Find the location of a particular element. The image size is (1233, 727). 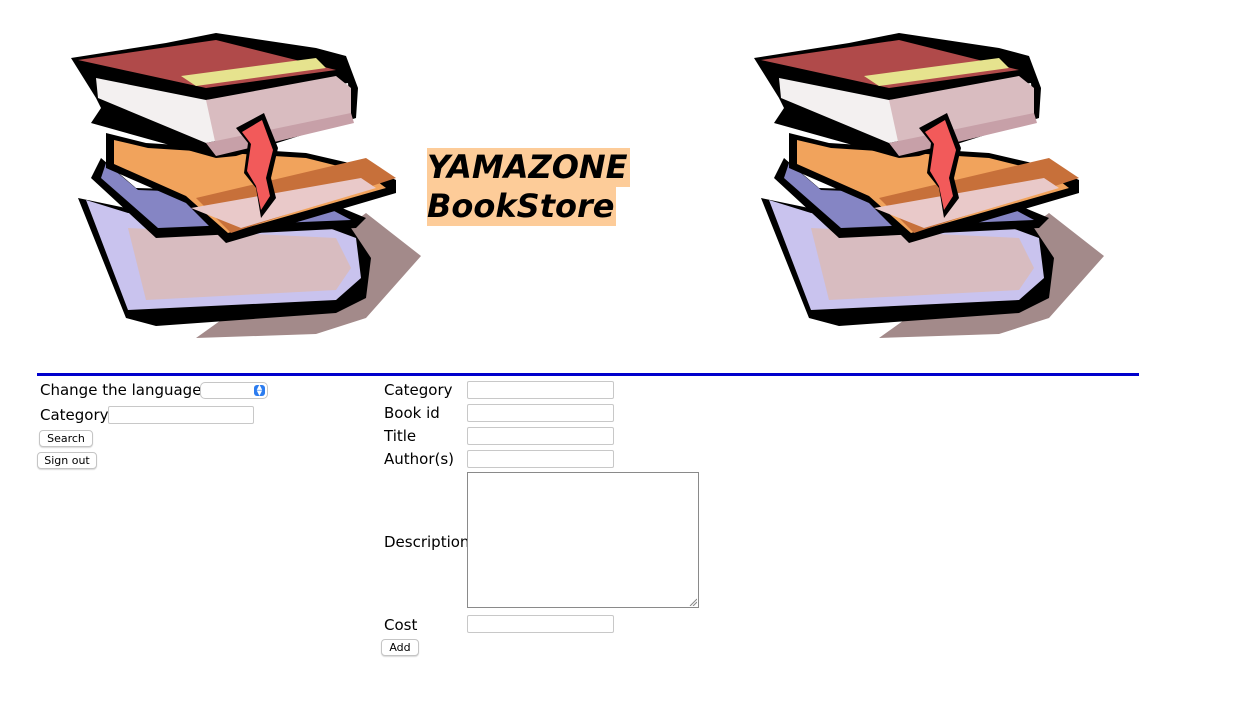

book-stack-image-right is located at coordinates (929, 184).